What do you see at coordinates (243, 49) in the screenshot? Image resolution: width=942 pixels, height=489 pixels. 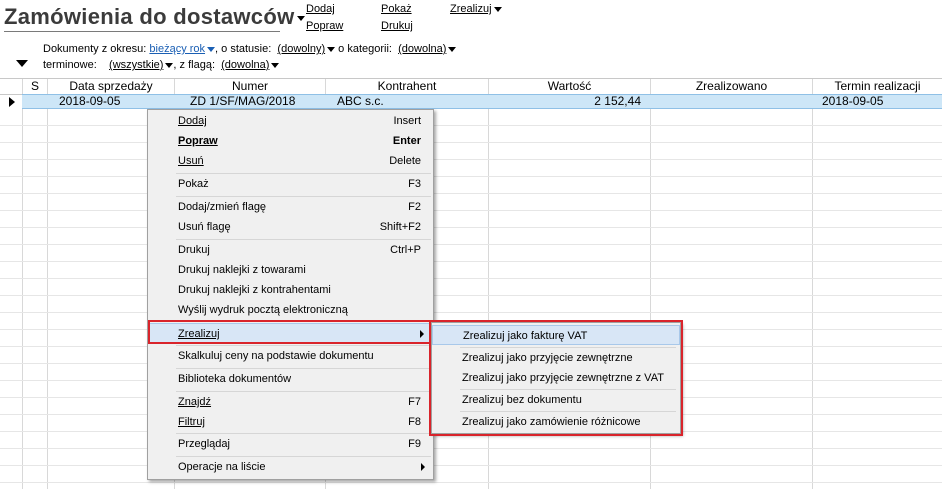 I see `status-label: , o statusie:` at bounding box center [243, 49].